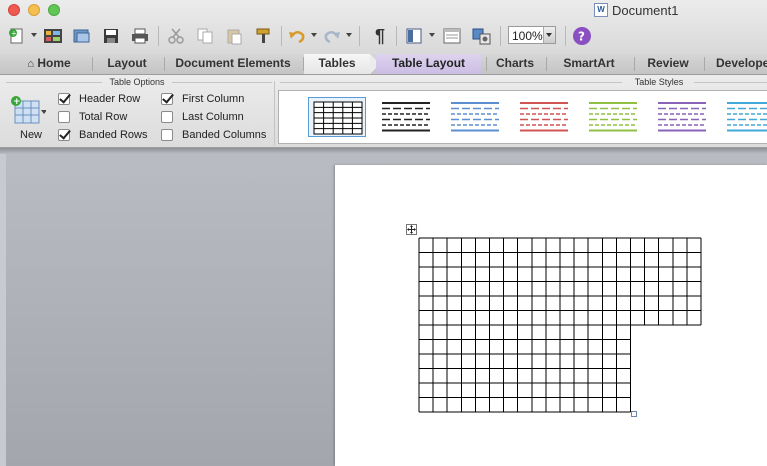 This screenshot has width=767, height=466. I want to click on new-table-button: + New, so click(29, 119).